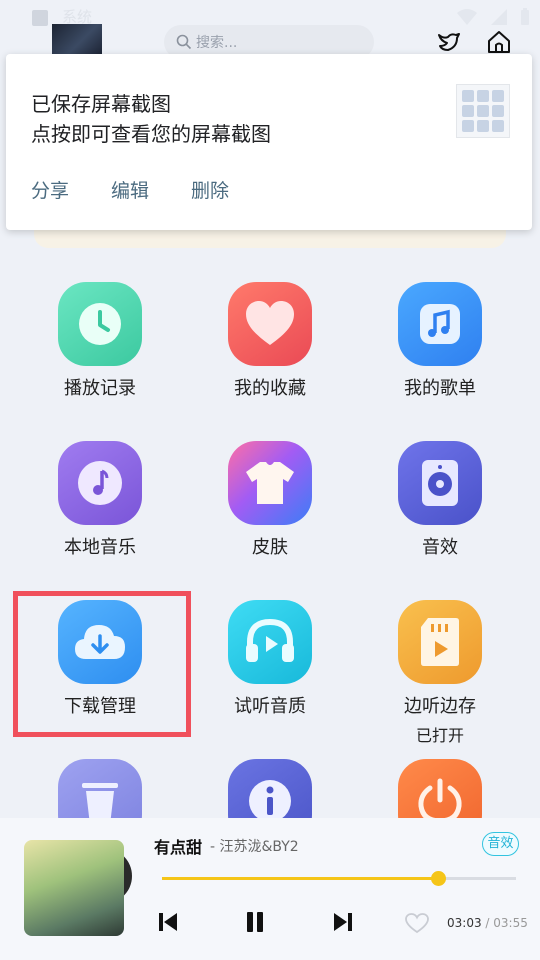 Image resolution: width=540 pixels, height=960 pixels. What do you see at coordinates (270, 324) in the screenshot?
I see `heart-icon` at bounding box center [270, 324].